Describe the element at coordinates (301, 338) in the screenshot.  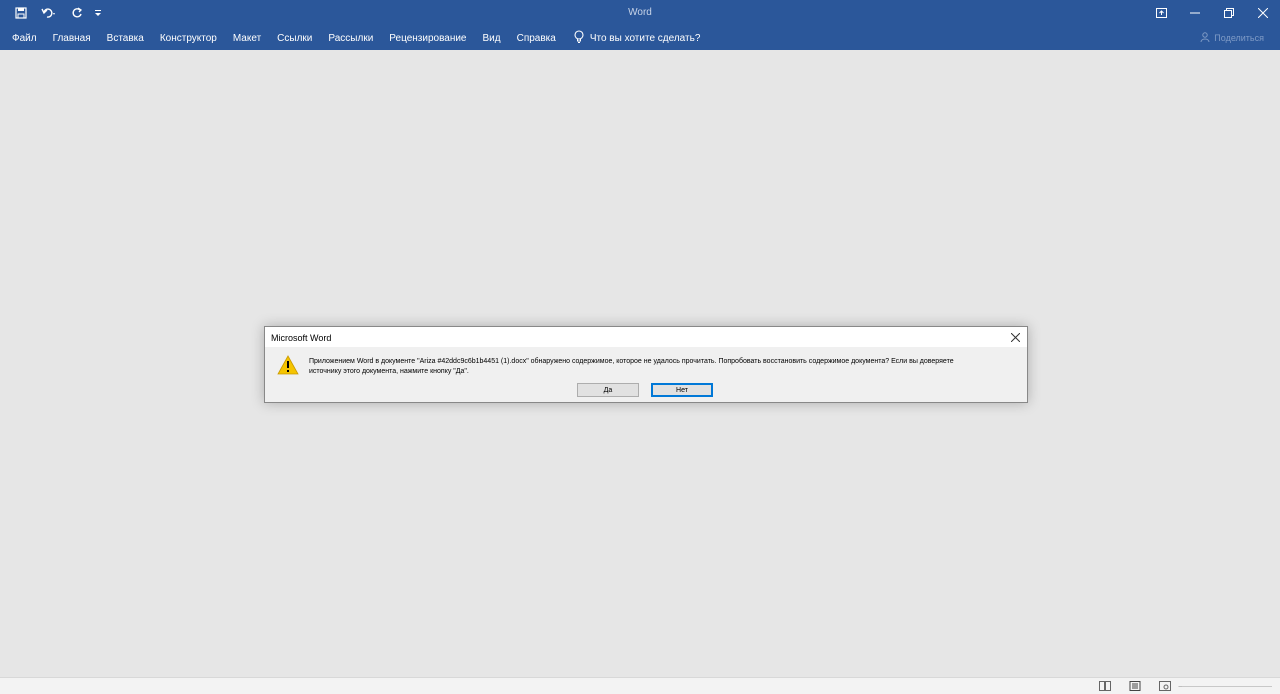
I see `dialog-title: Microsoft Word` at that location.